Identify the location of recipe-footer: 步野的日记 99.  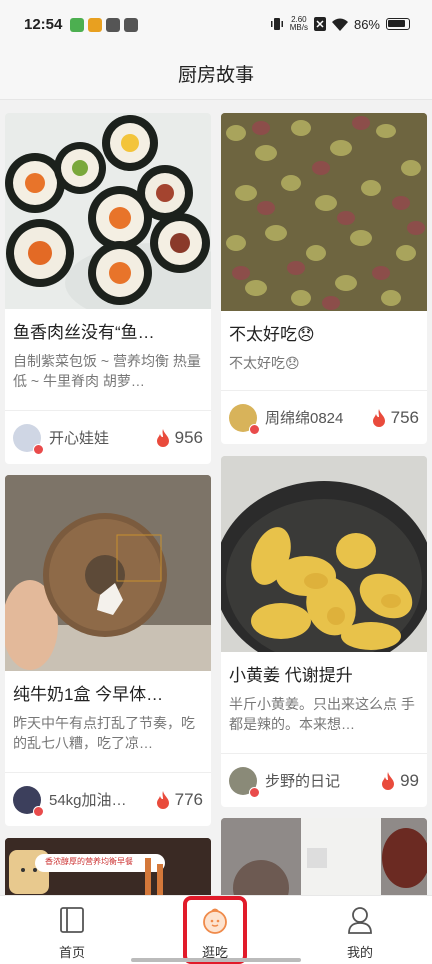
(324, 780).